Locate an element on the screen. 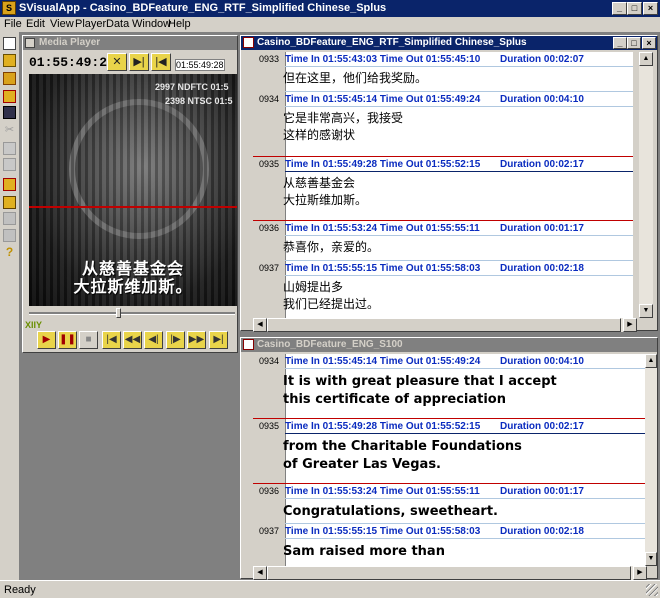 The width and height of the screenshot is (660, 598). import-icon is located at coordinates (9, 184).